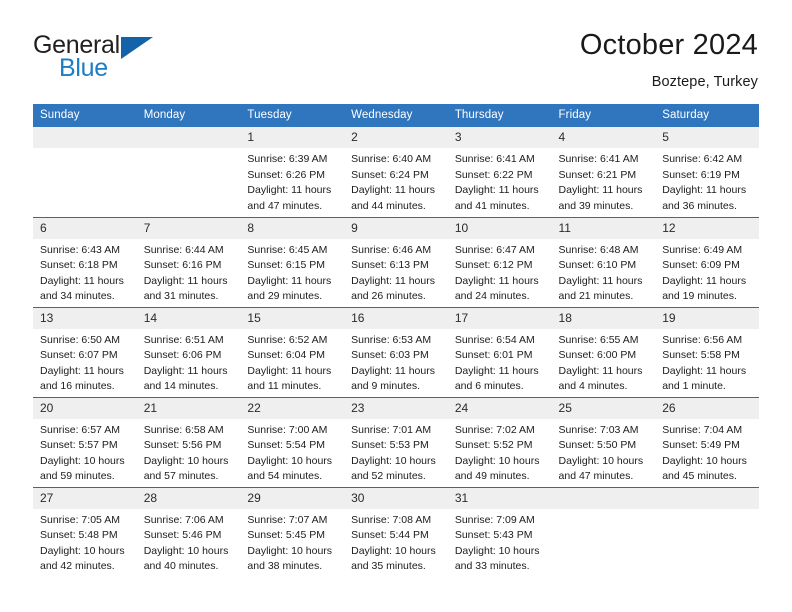  I want to click on calendar-day-cell-empty, so click(188, 172).